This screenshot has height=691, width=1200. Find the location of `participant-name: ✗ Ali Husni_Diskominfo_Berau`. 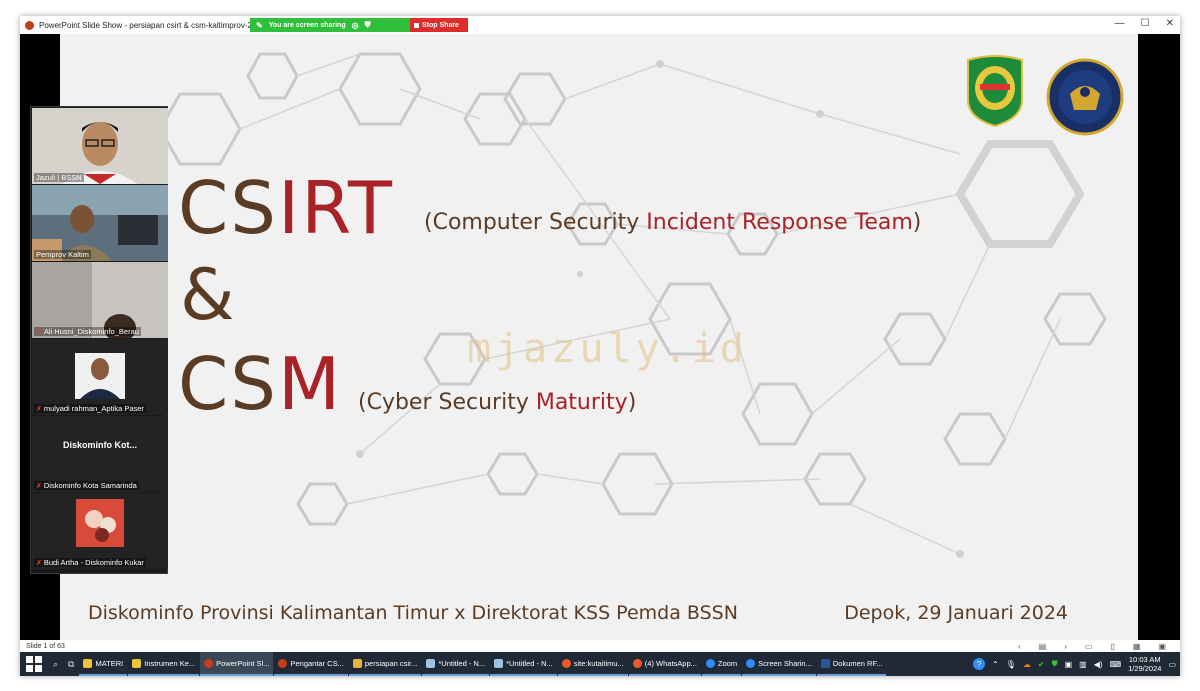

participant-name: ✗ Ali Husni_Diskominfo_Berau is located at coordinates (87, 331).